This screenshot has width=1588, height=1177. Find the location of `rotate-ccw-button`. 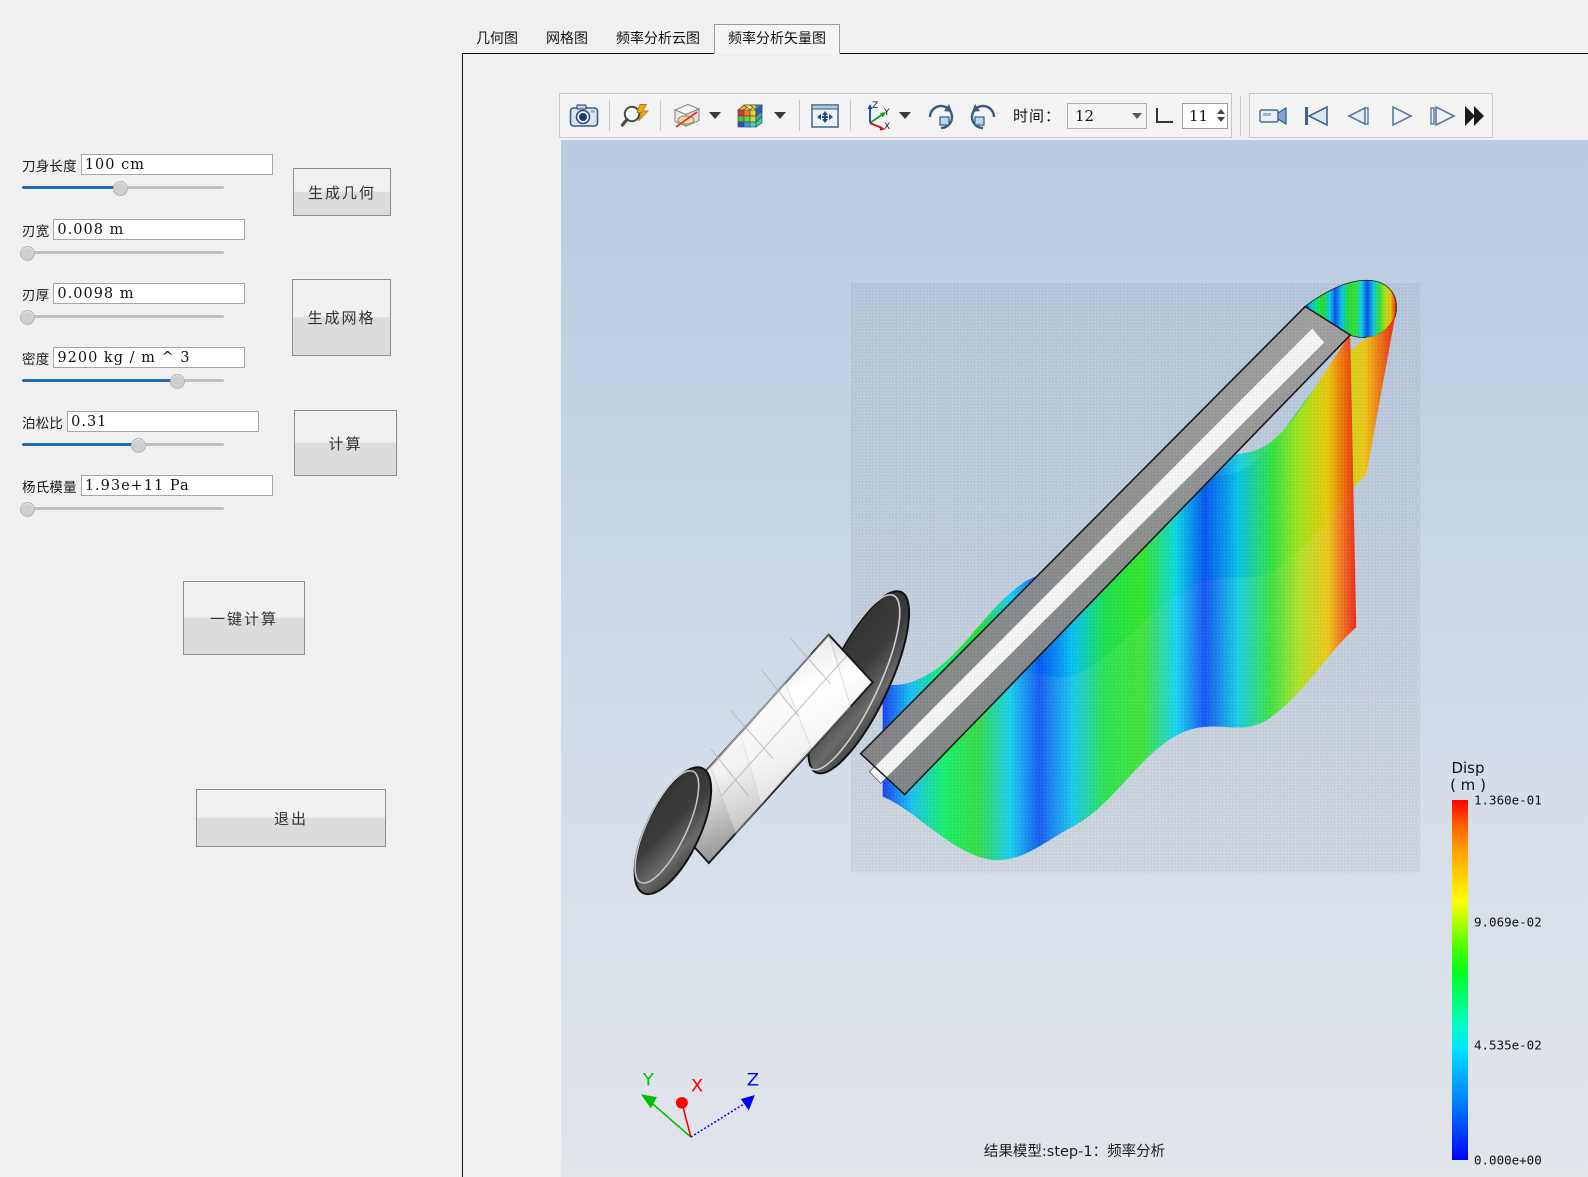

rotate-ccw-button is located at coordinates (983, 115).